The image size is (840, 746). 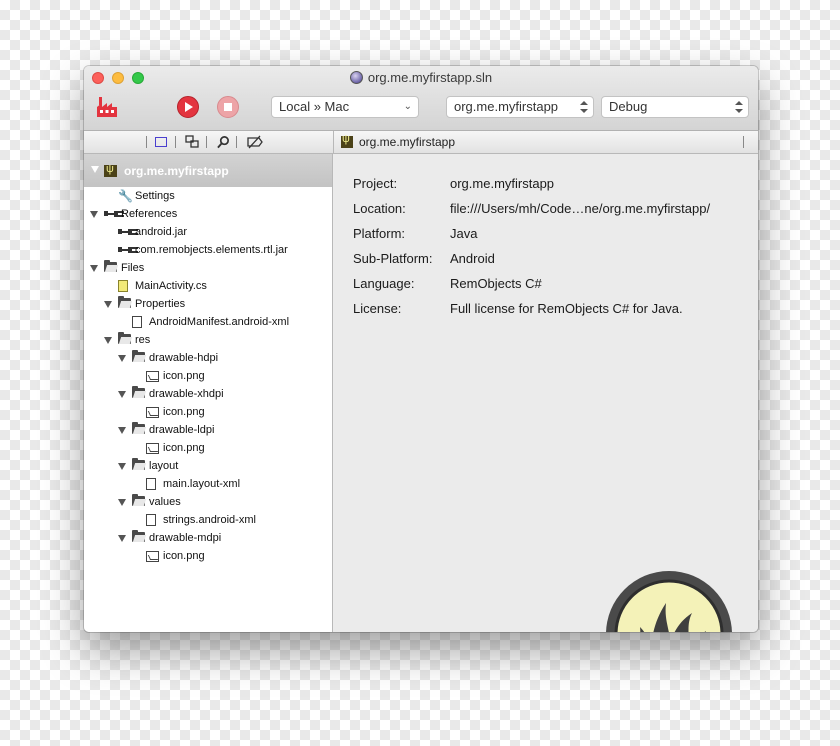 I want to click on property-row: Language: RemObjects C#, so click(x=553, y=285).